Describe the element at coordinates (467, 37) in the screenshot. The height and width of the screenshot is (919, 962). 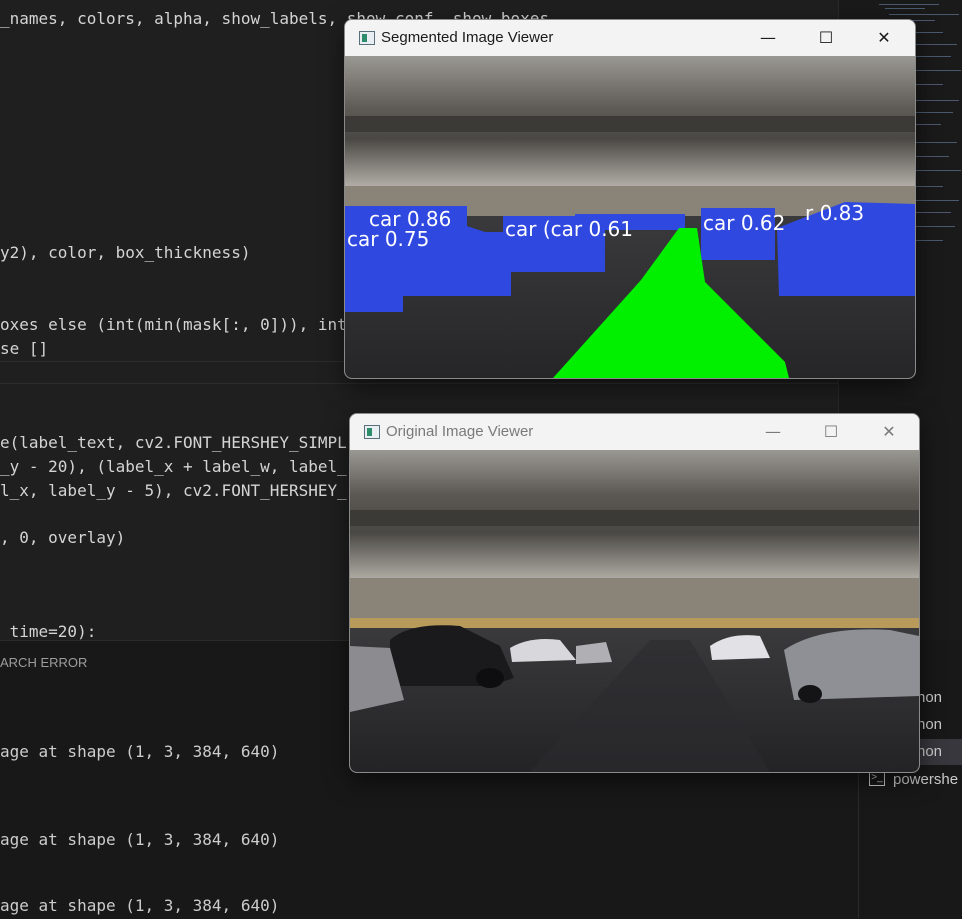
I see `window-title: Segmented Image Viewer` at that location.